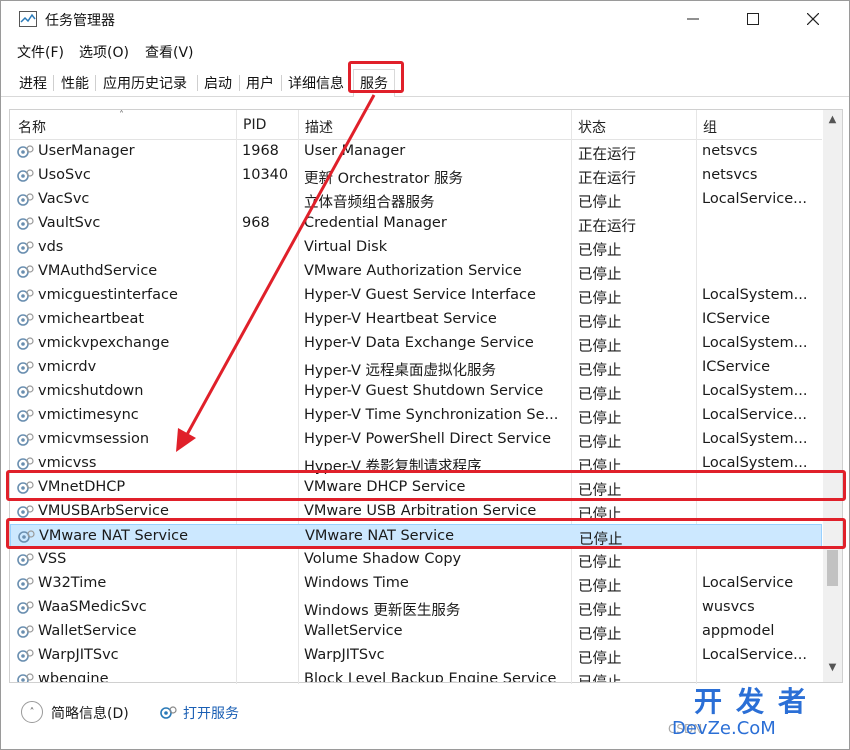 This screenshot has width=850, height=750. Describe the element at coordinates (276, 273) in the screenshot. I see `annotation-arrow` at that location.